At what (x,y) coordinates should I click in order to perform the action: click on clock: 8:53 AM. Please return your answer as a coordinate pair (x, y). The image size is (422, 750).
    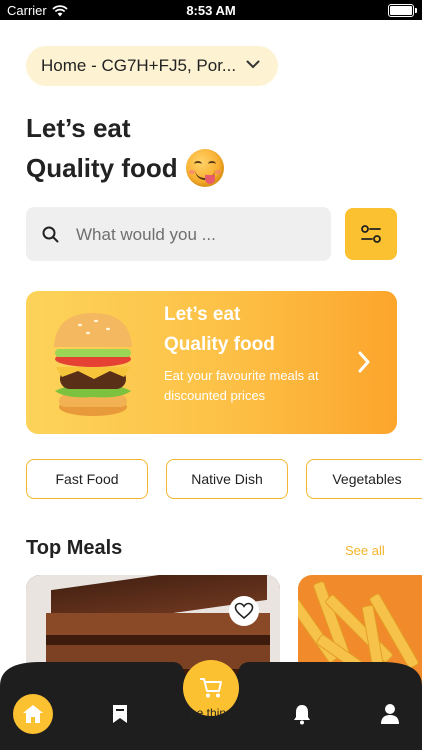
    Looking at the image, I should click on (211, 10).